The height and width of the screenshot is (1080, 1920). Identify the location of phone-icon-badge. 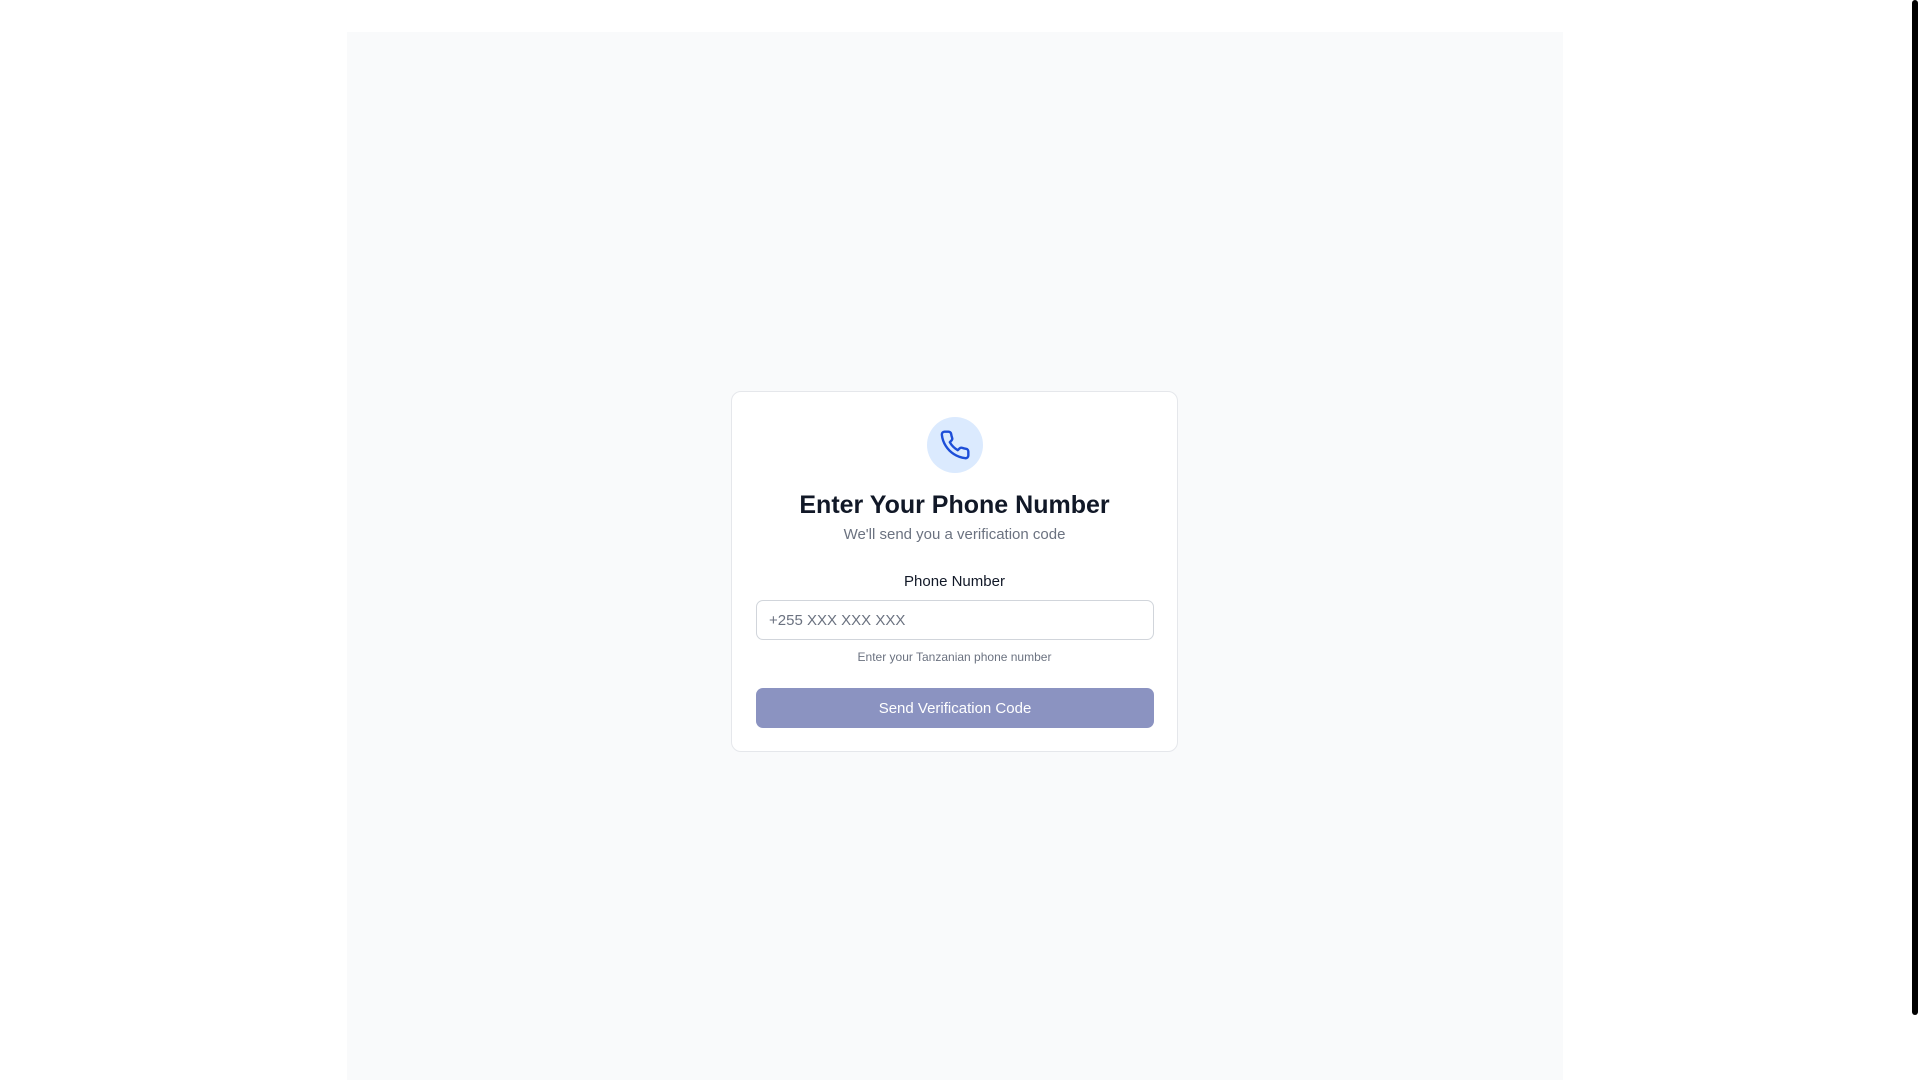
(955, 445).